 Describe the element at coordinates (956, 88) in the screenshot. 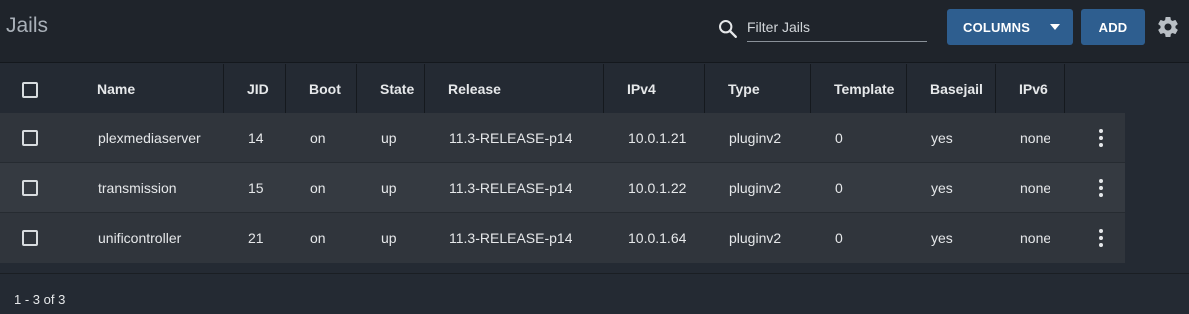

I see `column-header-basejail: Basejail` at that location.